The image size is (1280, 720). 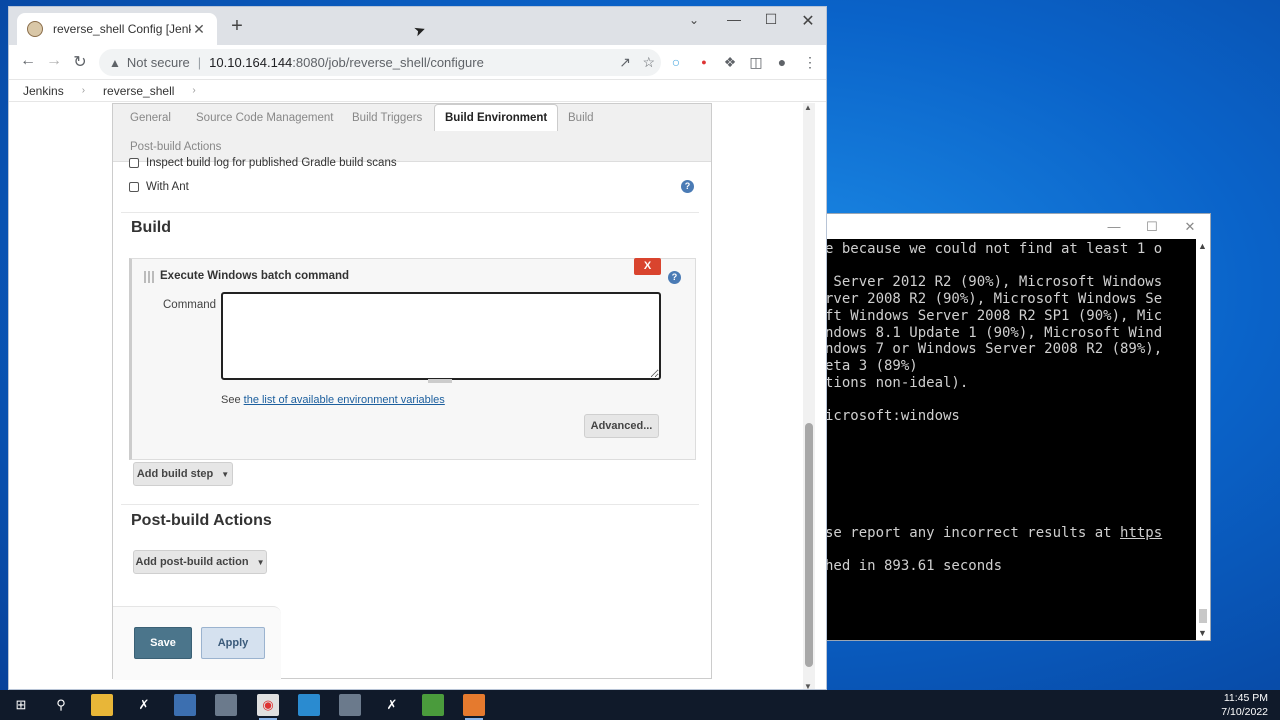 I want to click on jenkins-favicon-icon, so click(x=35, y=29).